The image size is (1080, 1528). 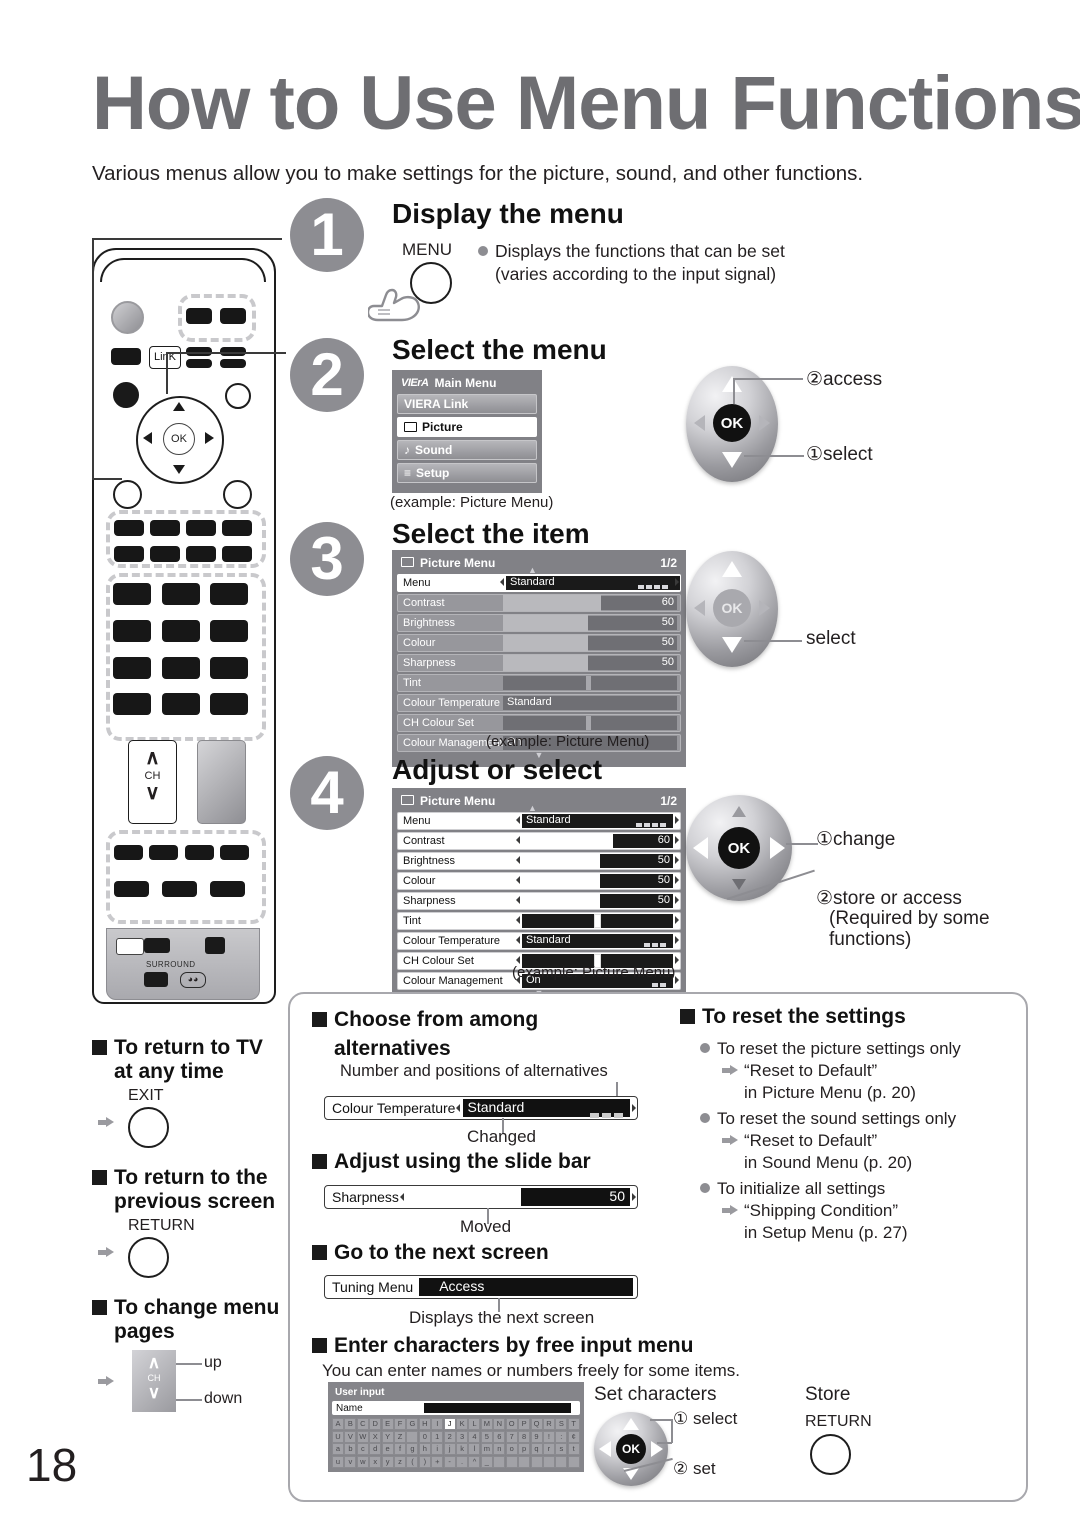 What do you see at coordinates (338, 1461) in the screenshot?
I see `keyboard-key: u` at bounding box center [338, 1461].